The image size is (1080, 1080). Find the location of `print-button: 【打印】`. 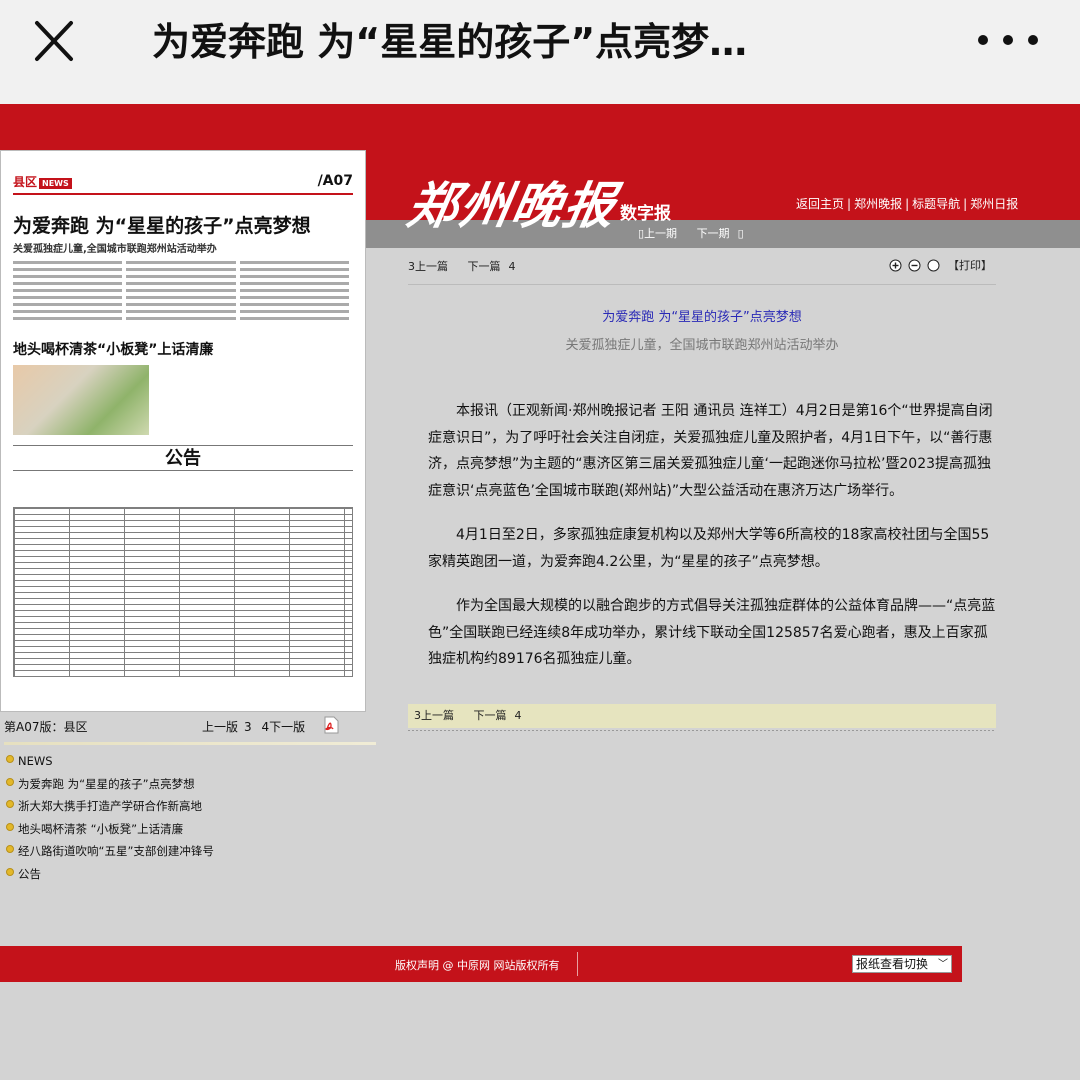

print-button: 【打印】 is located at coordinates (970, 265).